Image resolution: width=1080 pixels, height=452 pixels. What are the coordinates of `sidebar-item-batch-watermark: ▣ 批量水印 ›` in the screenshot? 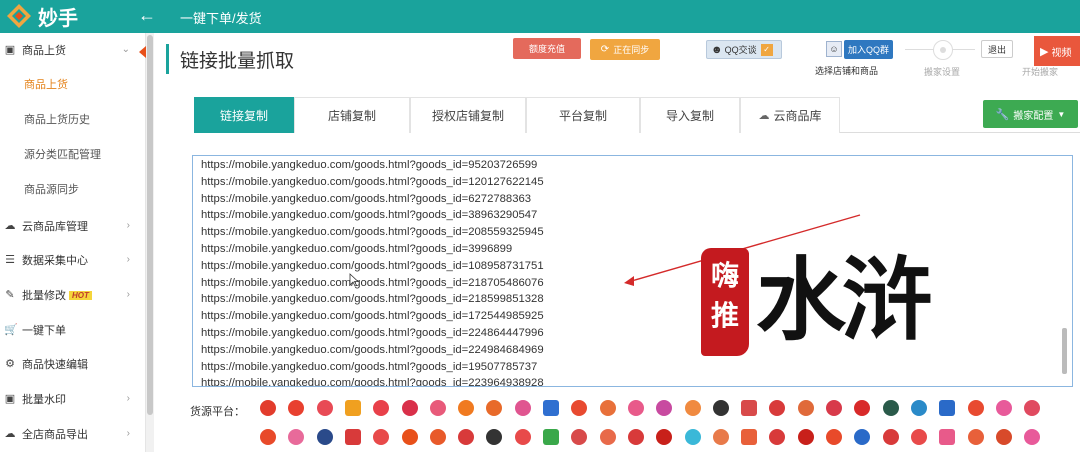 It's located at (73, 399).